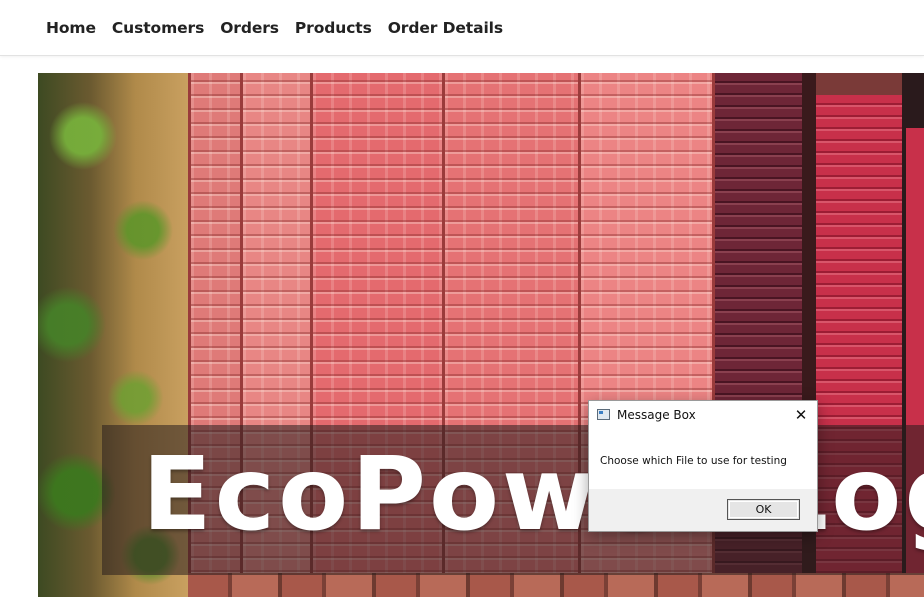 This screenshot has width=924, height=597. Describe the element at coordinates (603, 414) in the screenshot. I see `window-app-icon` at that location.